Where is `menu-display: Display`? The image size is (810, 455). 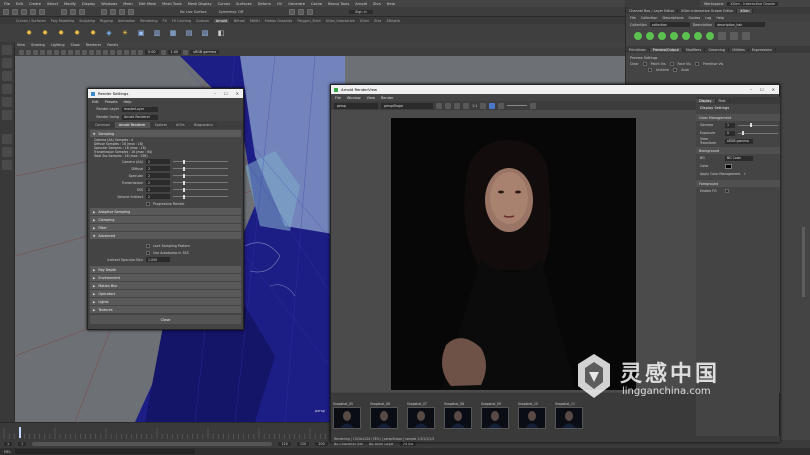
menu-display: Display is located at coordinates (88, 4).